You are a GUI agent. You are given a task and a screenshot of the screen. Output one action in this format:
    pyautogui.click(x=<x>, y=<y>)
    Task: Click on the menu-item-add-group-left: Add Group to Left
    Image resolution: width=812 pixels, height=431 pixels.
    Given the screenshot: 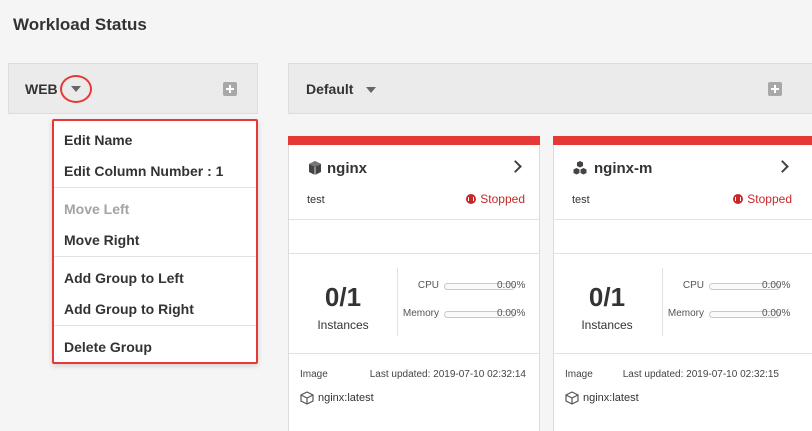 What is the action you would take?
    pyautogui.click(x=124, y=278)
    